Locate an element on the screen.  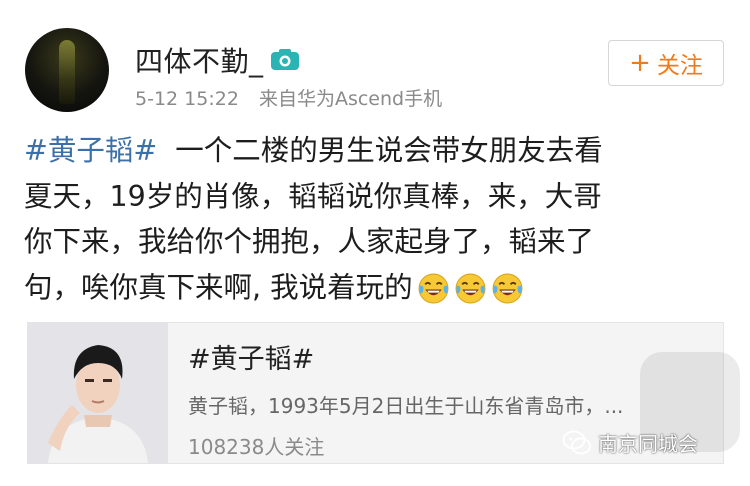
follow-button: + 关注 is located at coordinates (666, 63).